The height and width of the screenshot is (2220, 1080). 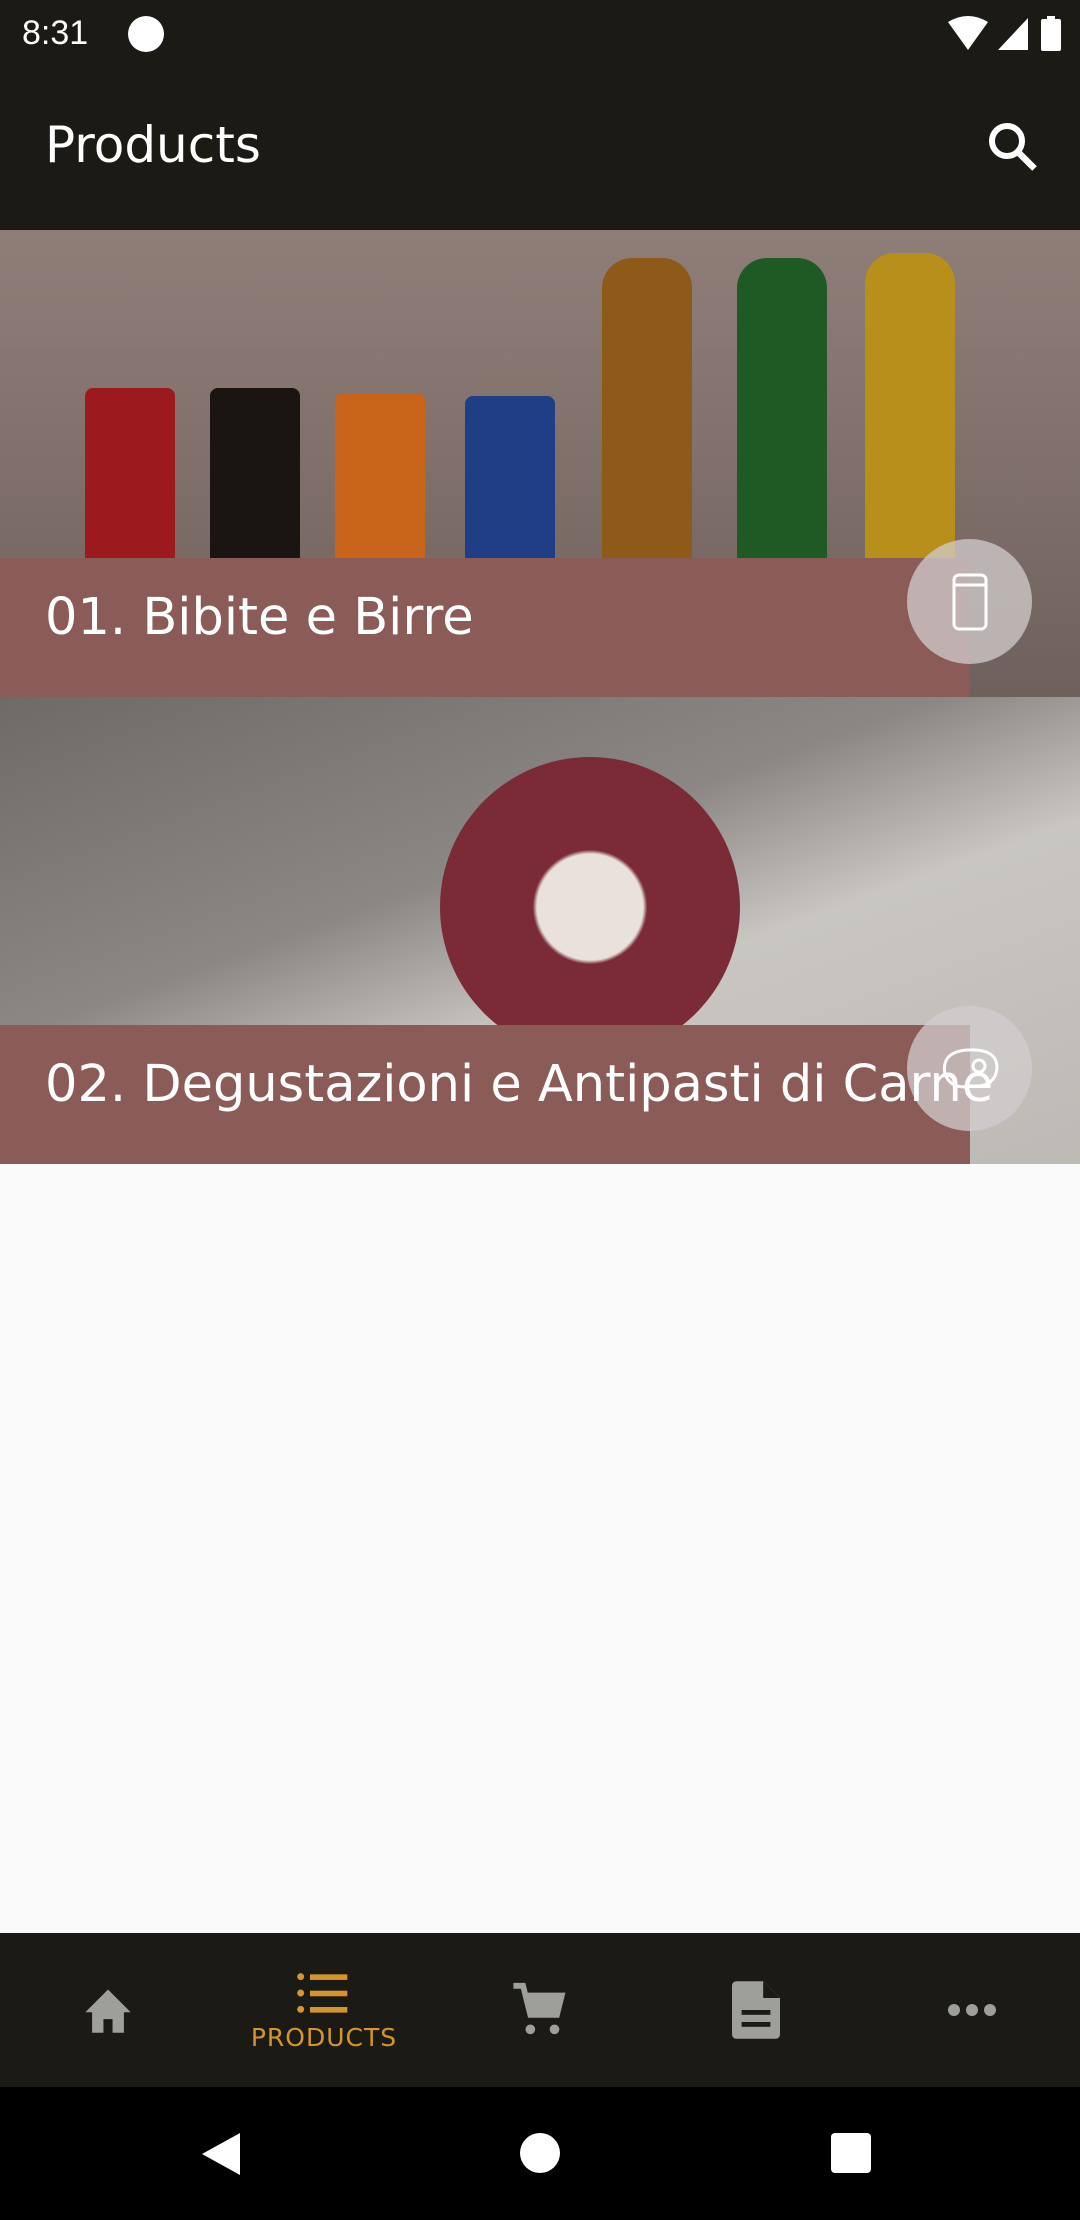 I want to click on cart-icon, so click(x=539, y=2008).